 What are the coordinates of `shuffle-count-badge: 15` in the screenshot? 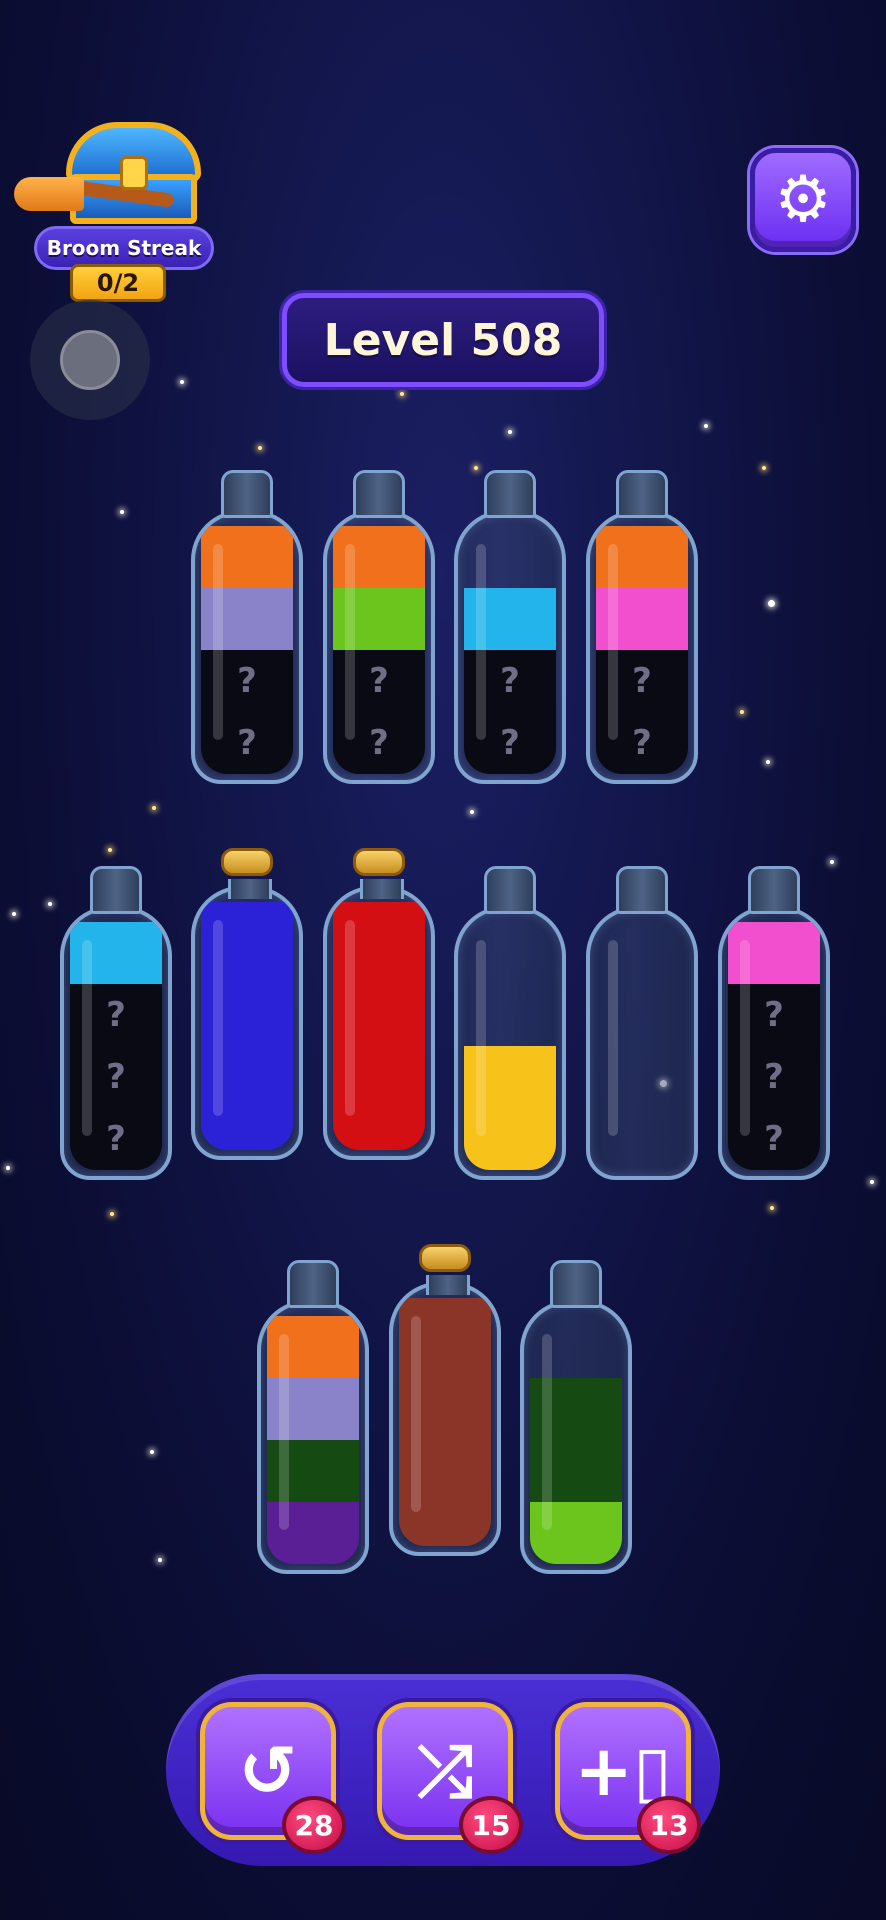 It's located at (491, 1825).